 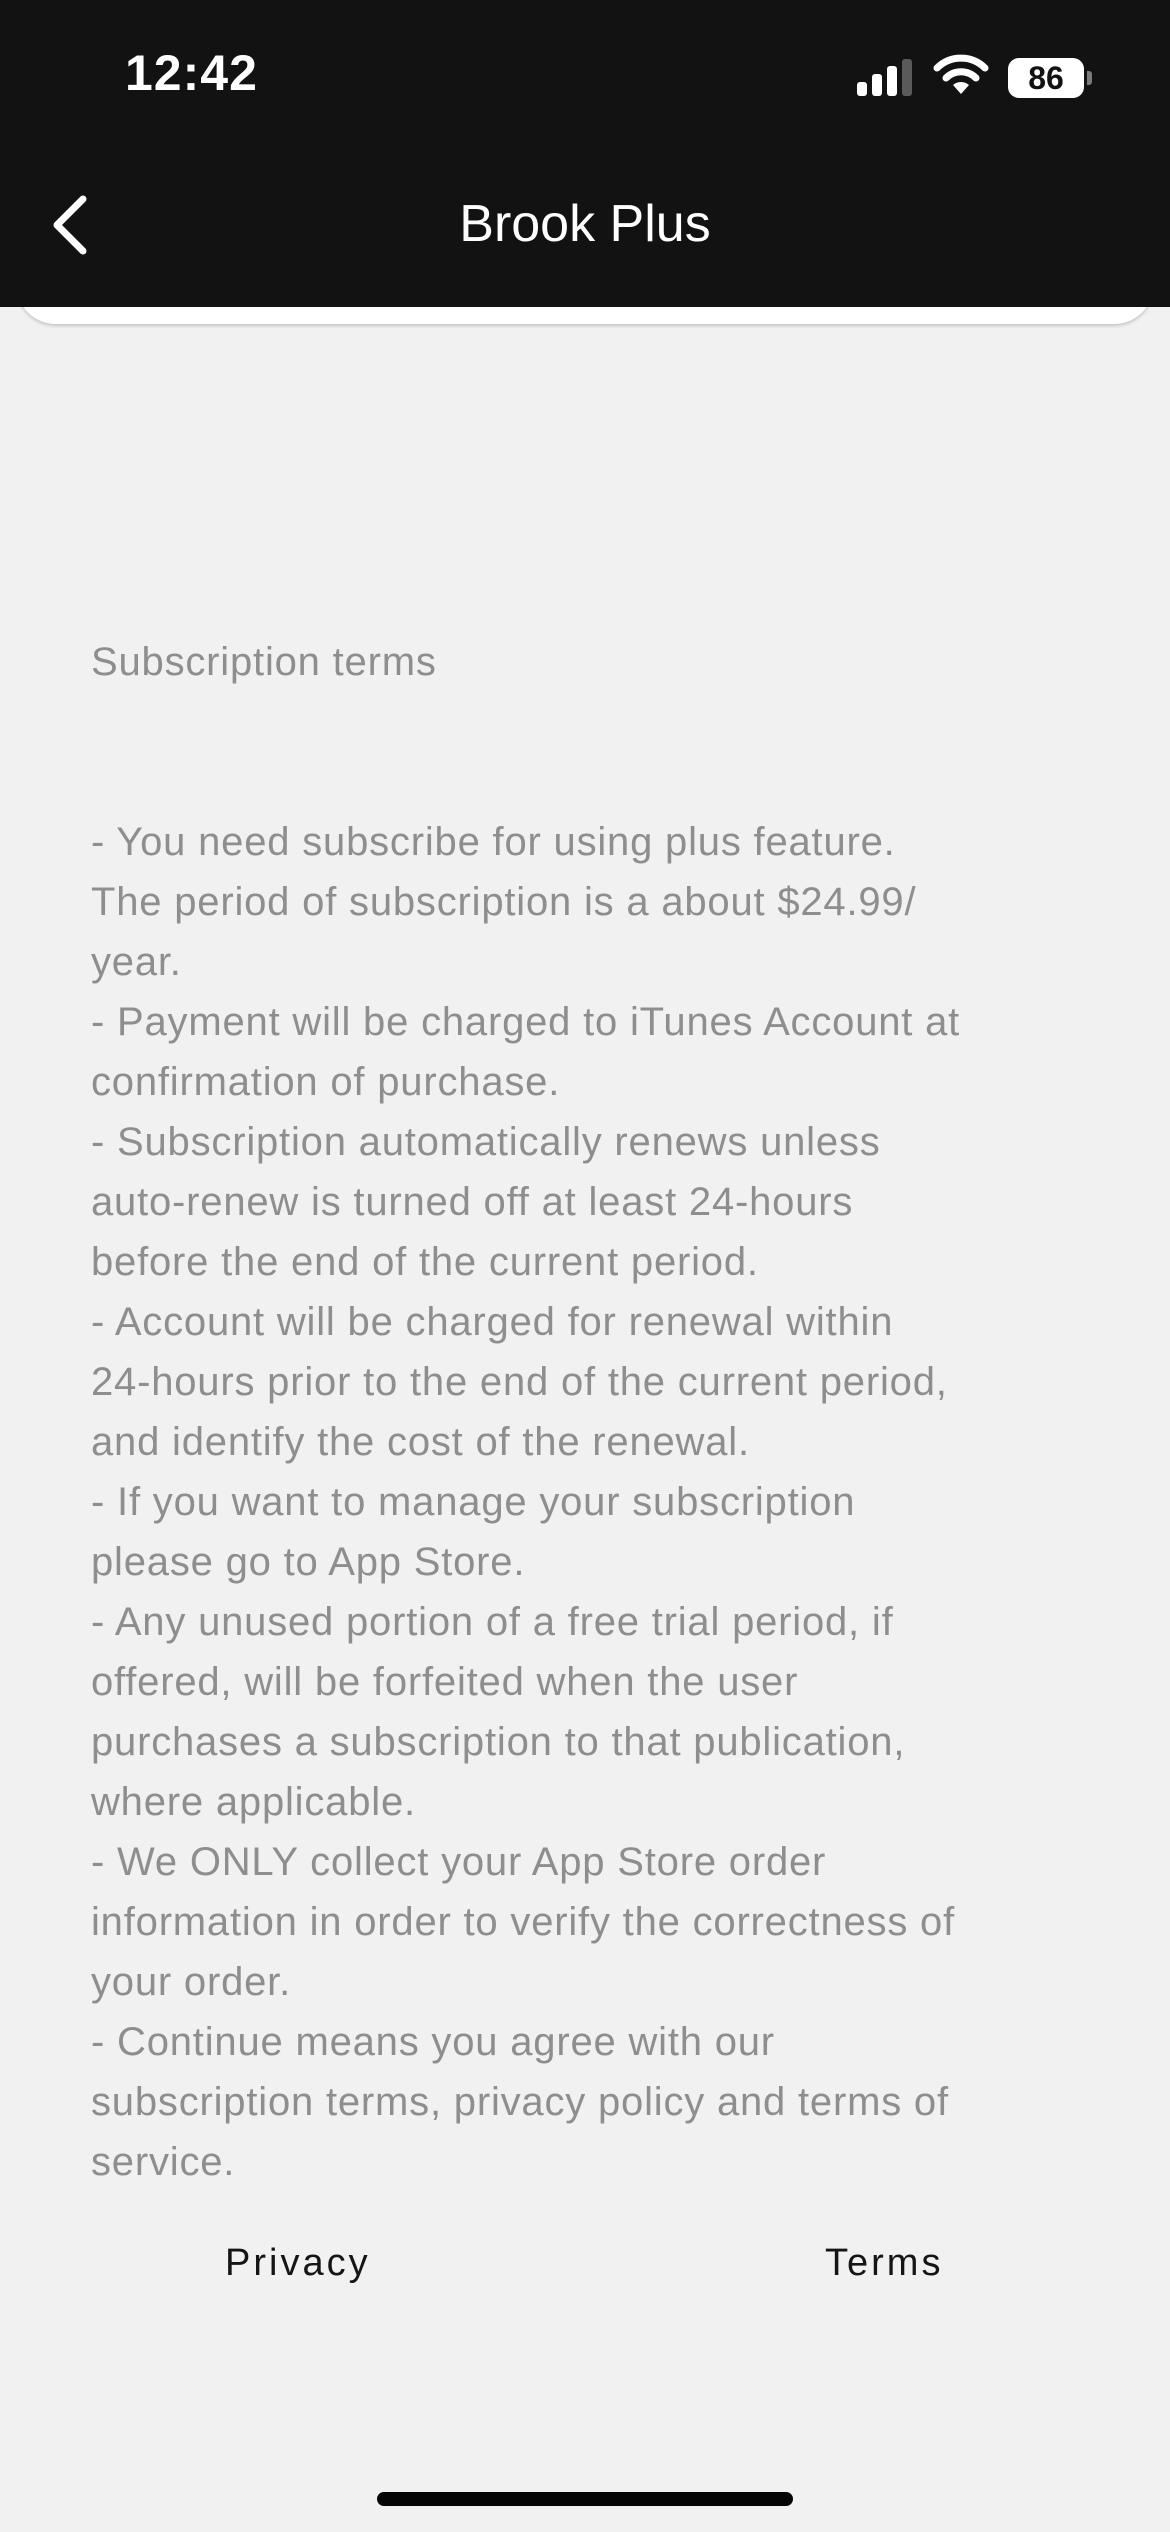 I want to click on navigation-bar: Brook Plus, so click(x=585, y=228).